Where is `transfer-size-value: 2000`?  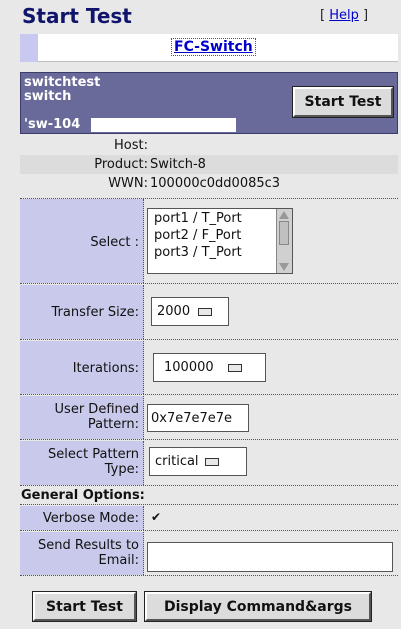 transfer-size-value: 2000 is located at coordinates (174, 311).